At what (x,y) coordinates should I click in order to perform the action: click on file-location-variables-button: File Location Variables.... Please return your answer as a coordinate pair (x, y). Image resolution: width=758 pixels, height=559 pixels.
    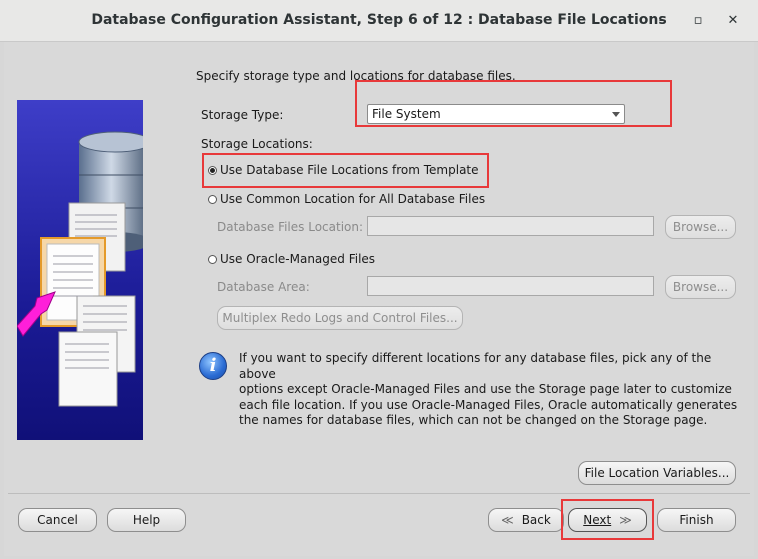
    Looking at the image, I should click on (657, 473).